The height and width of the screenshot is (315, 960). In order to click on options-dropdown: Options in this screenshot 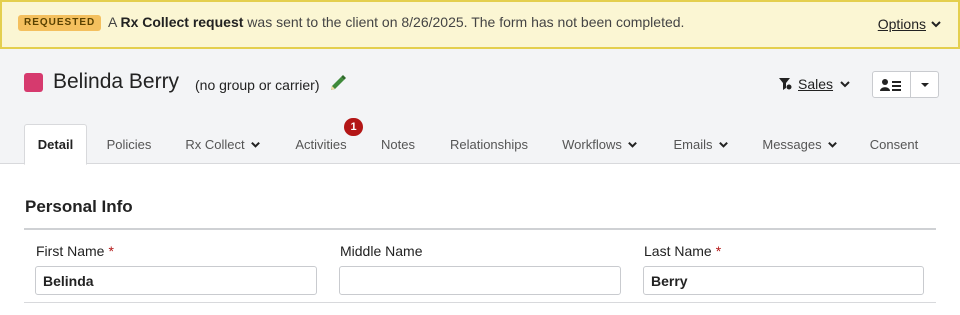, I will do `click(910, 24)`.